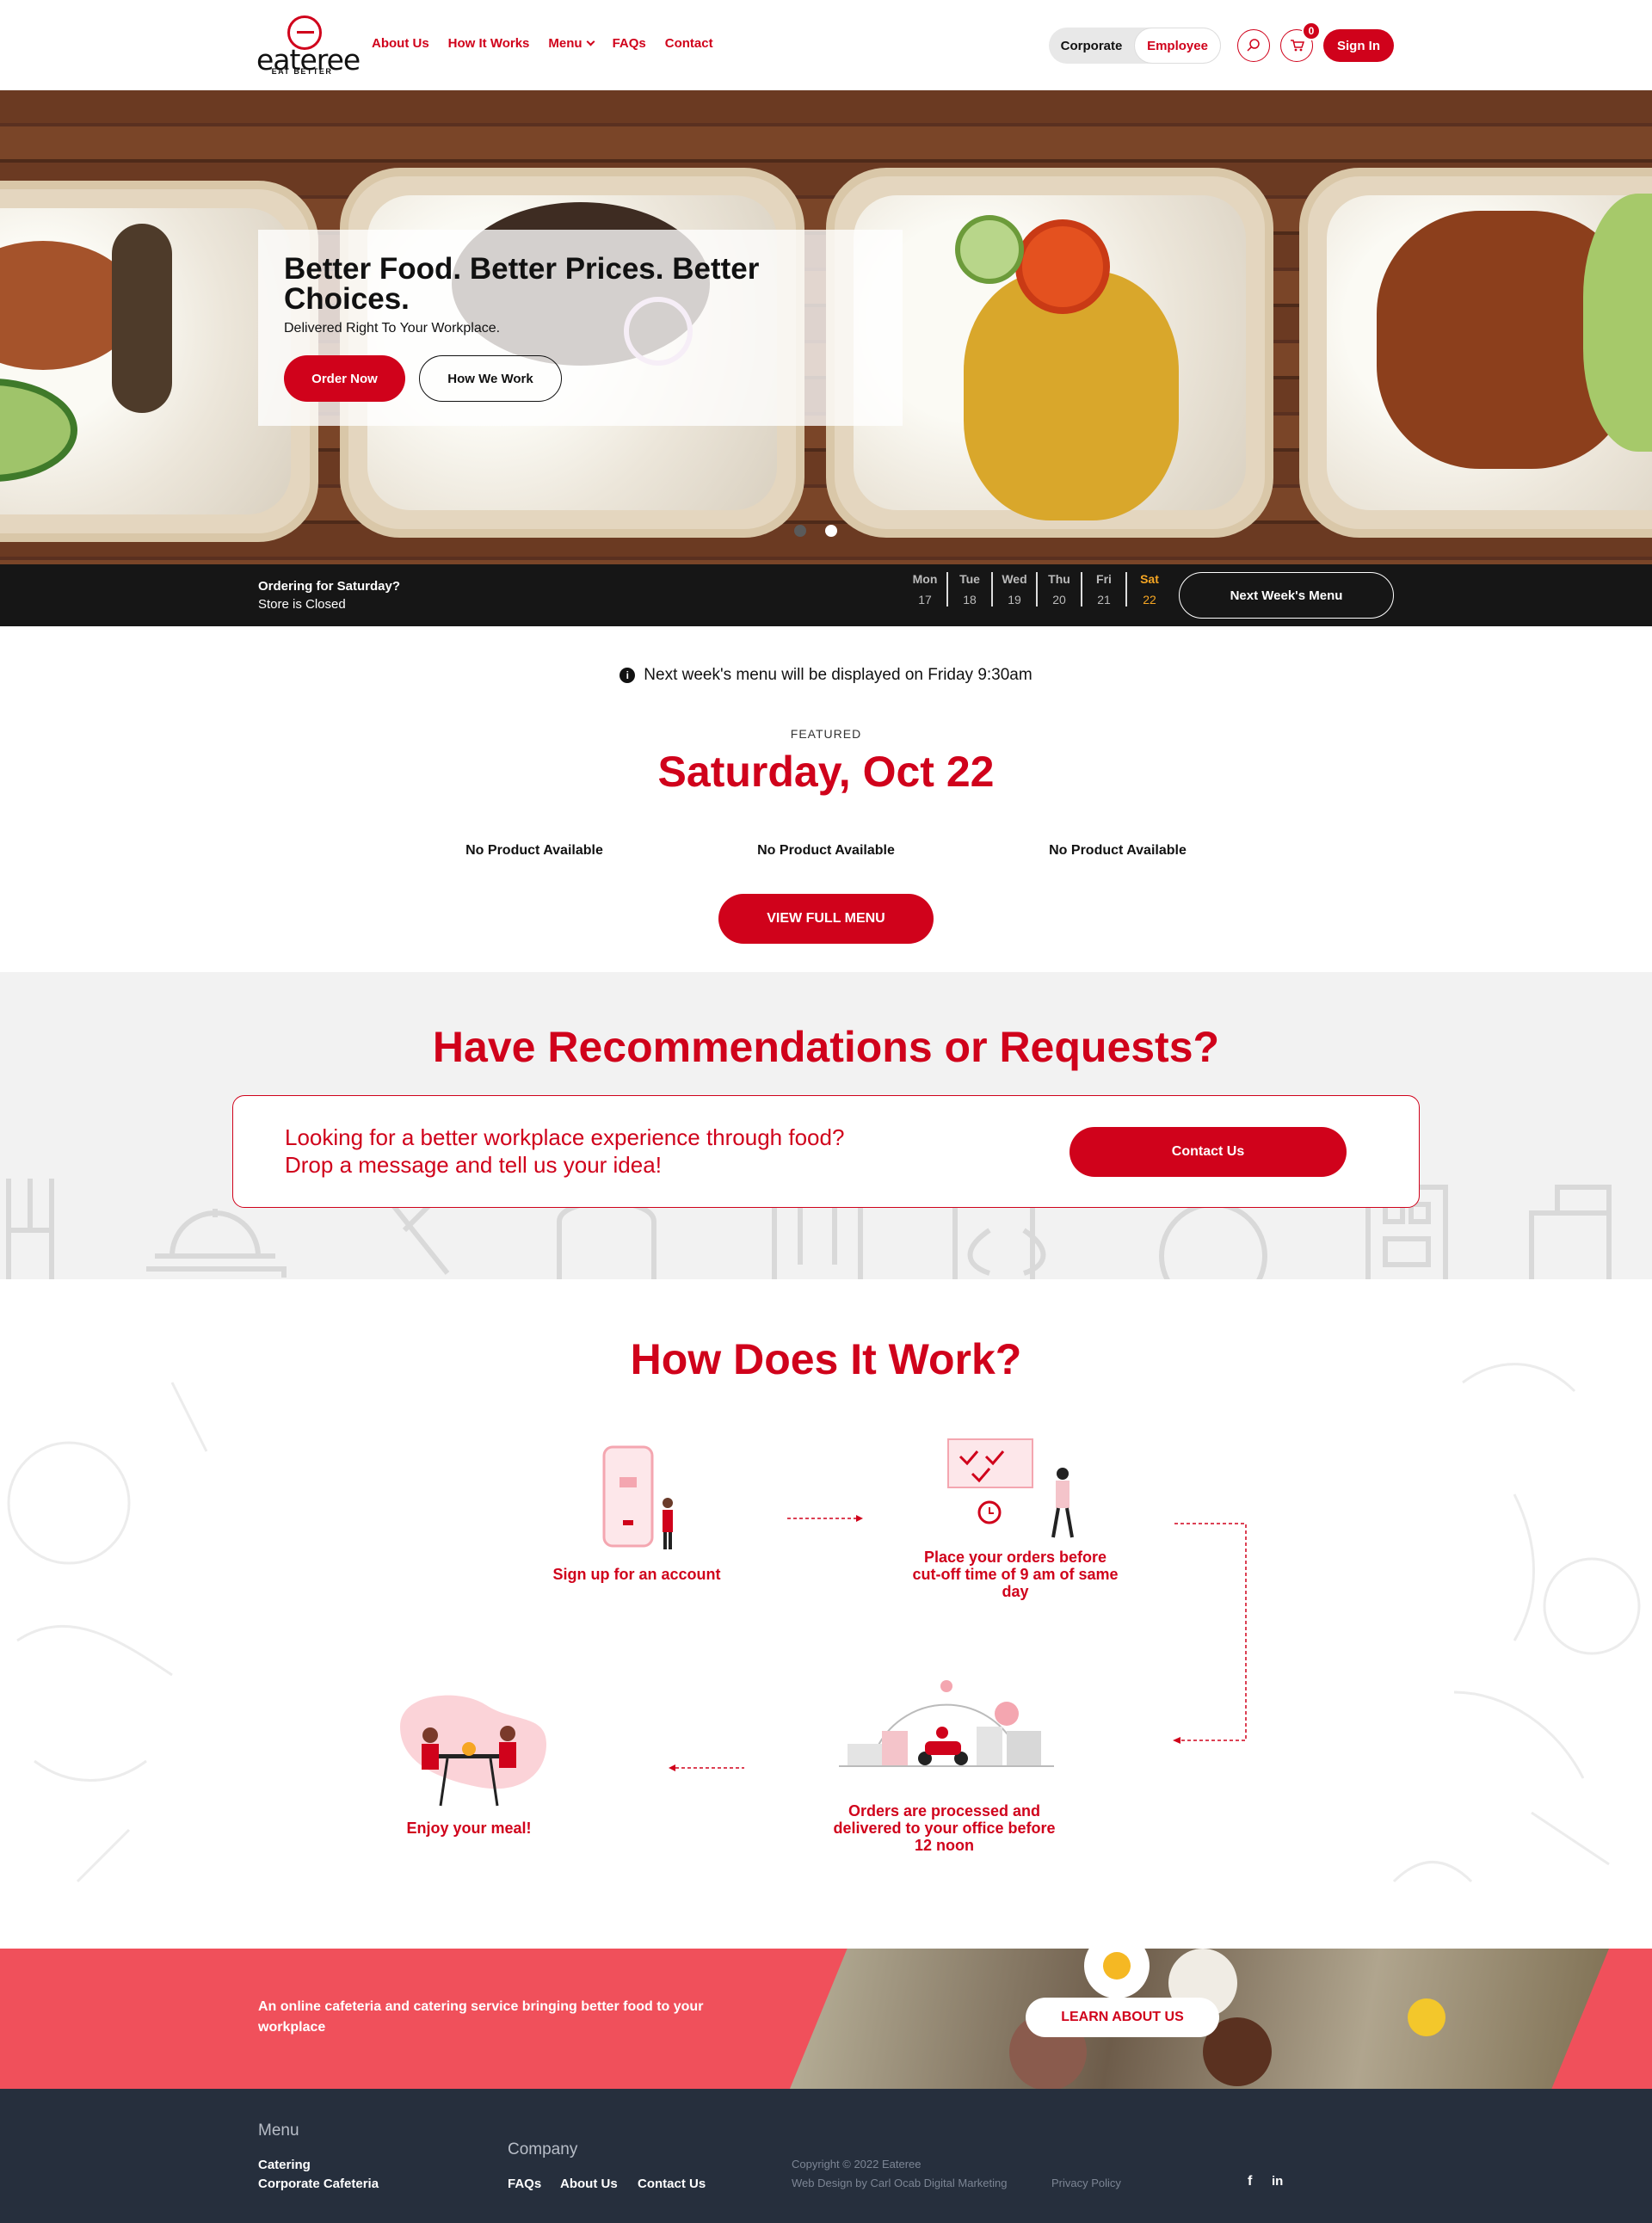 The height and width of the screenshot is (2223, 1652). I want to click on featured-date: Saturday, Oct 22, so click(826, 772).